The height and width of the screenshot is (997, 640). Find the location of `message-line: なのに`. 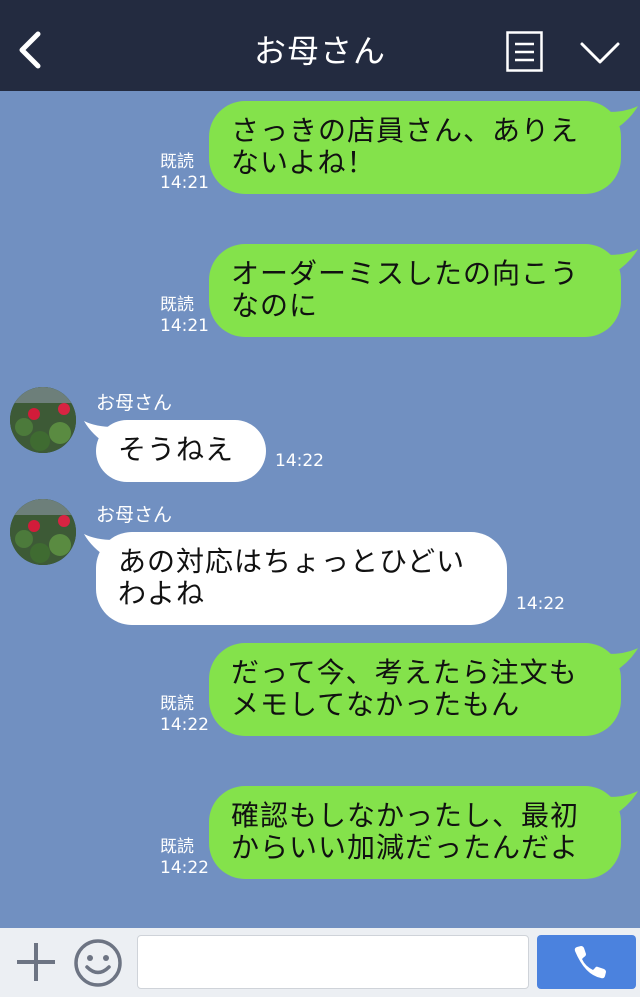

message-line: なのに is located at coordinates (275, 305).